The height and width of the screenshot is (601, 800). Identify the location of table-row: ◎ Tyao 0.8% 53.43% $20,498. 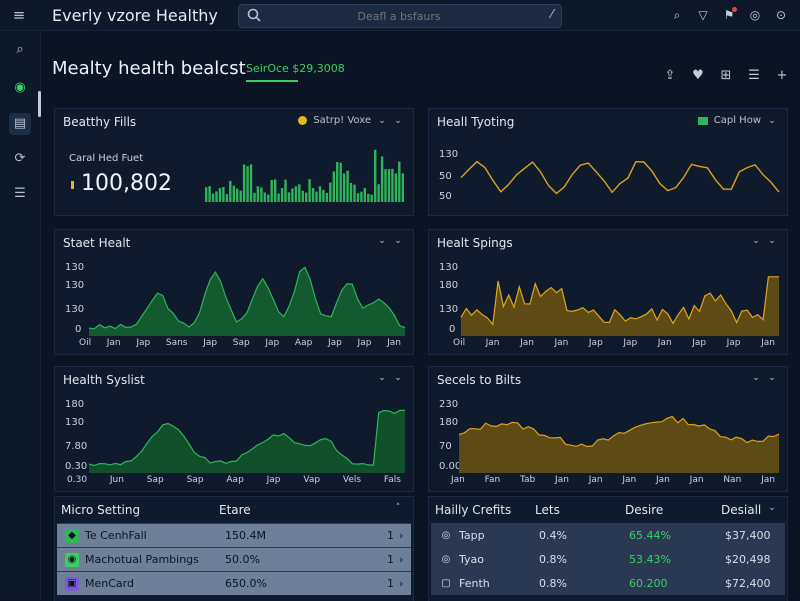
(608, 559).